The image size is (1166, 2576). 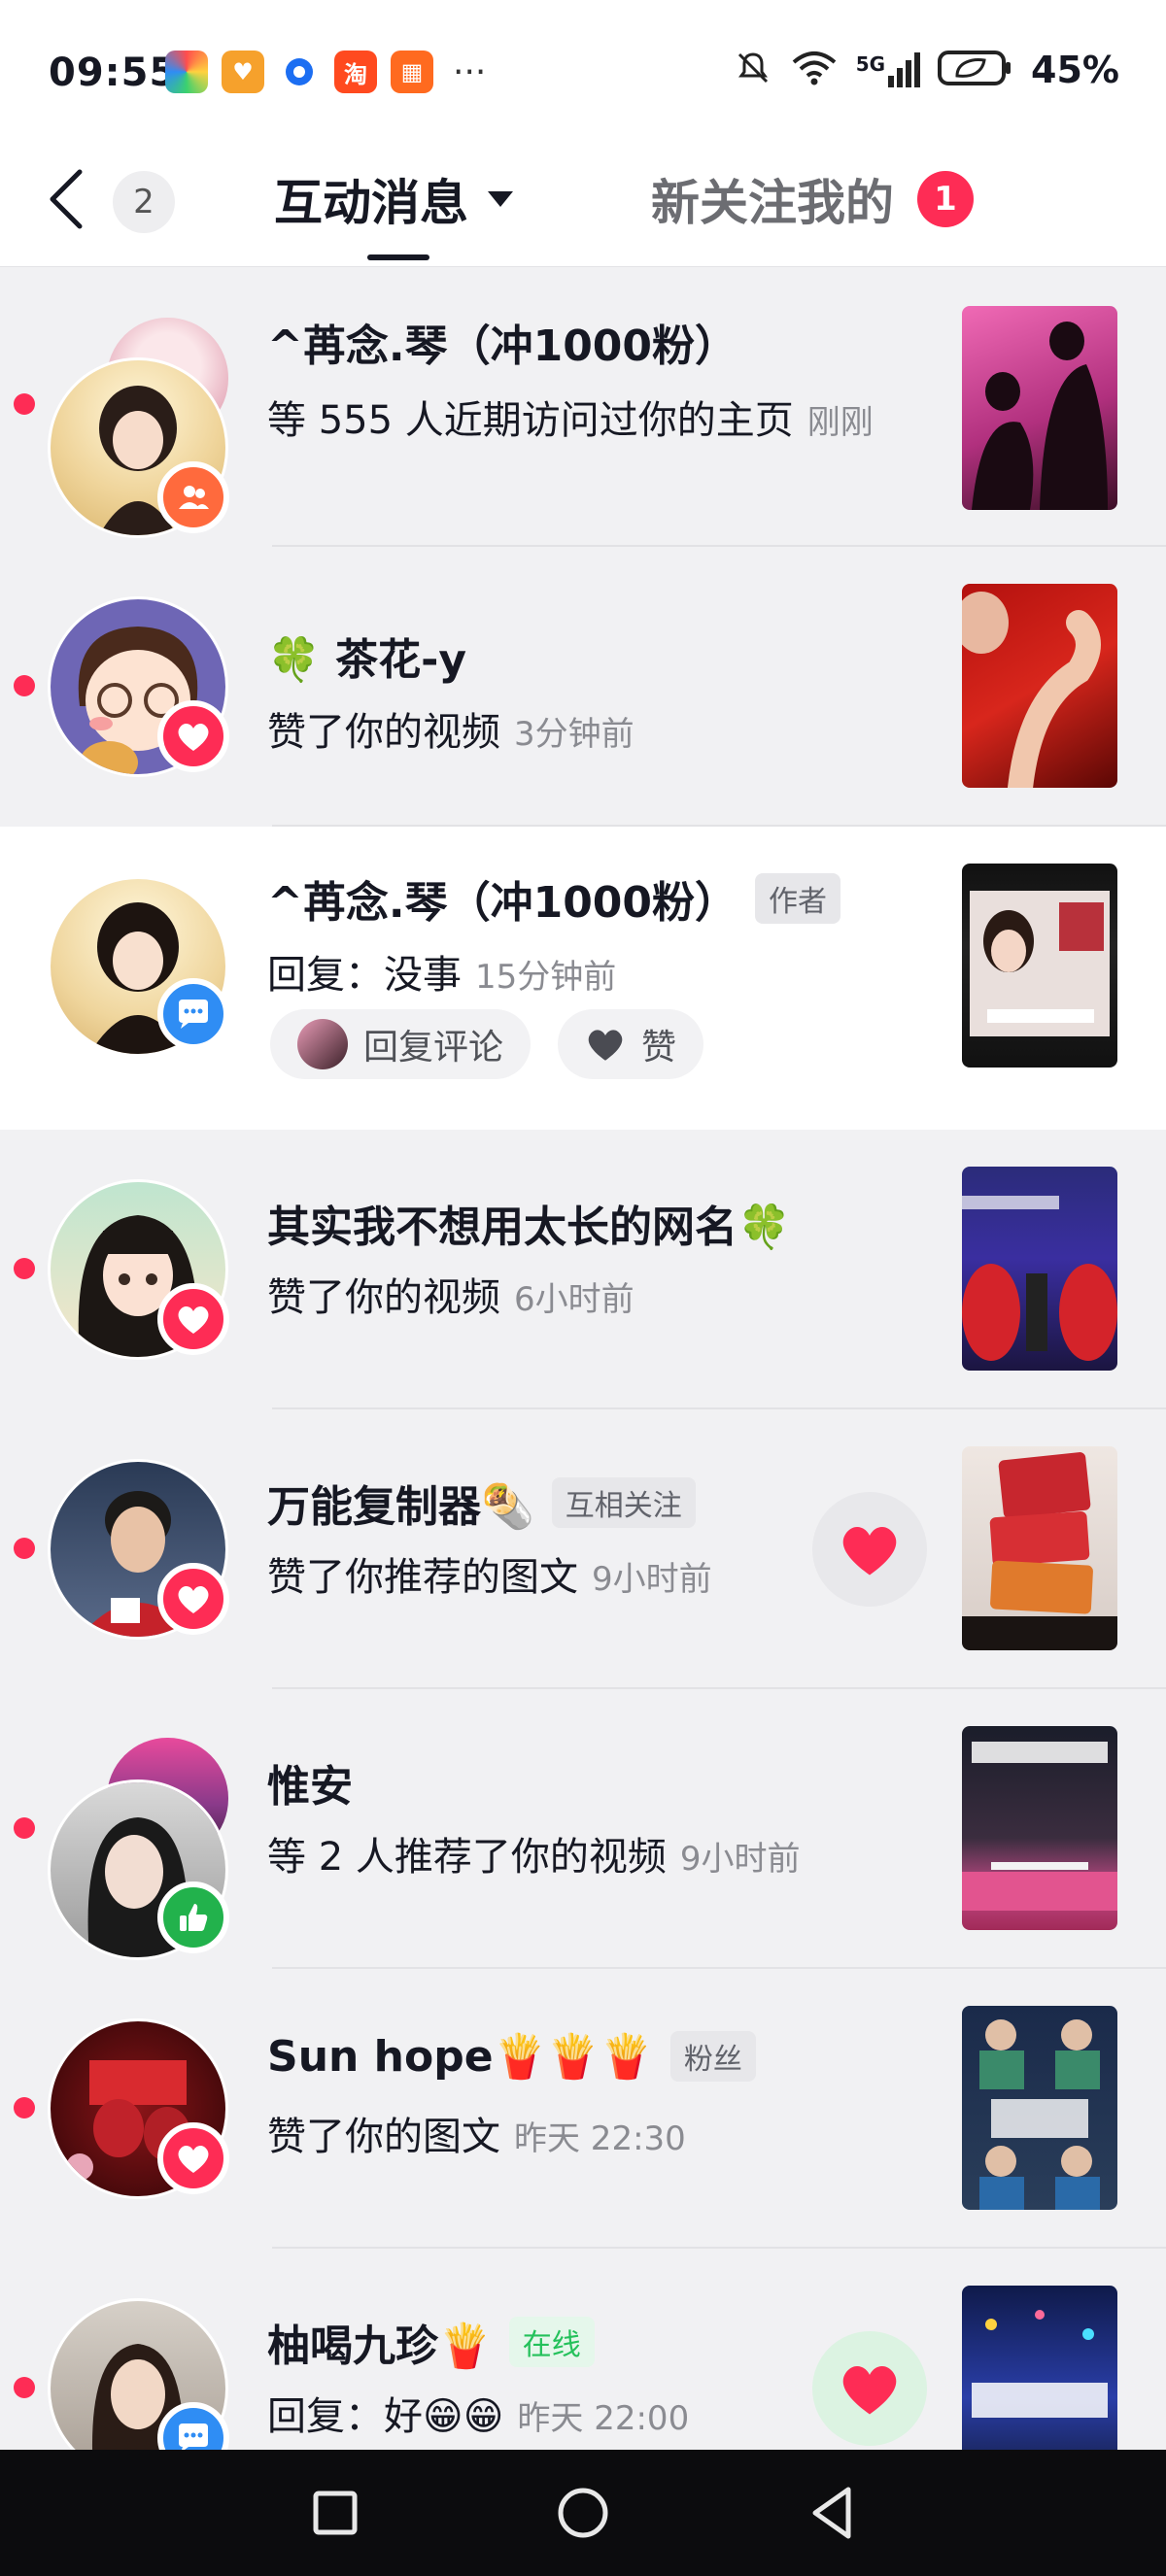 I want to click on activity-text: 赞了你推荐的图文 9小时前, so click(x=489, y=1573).